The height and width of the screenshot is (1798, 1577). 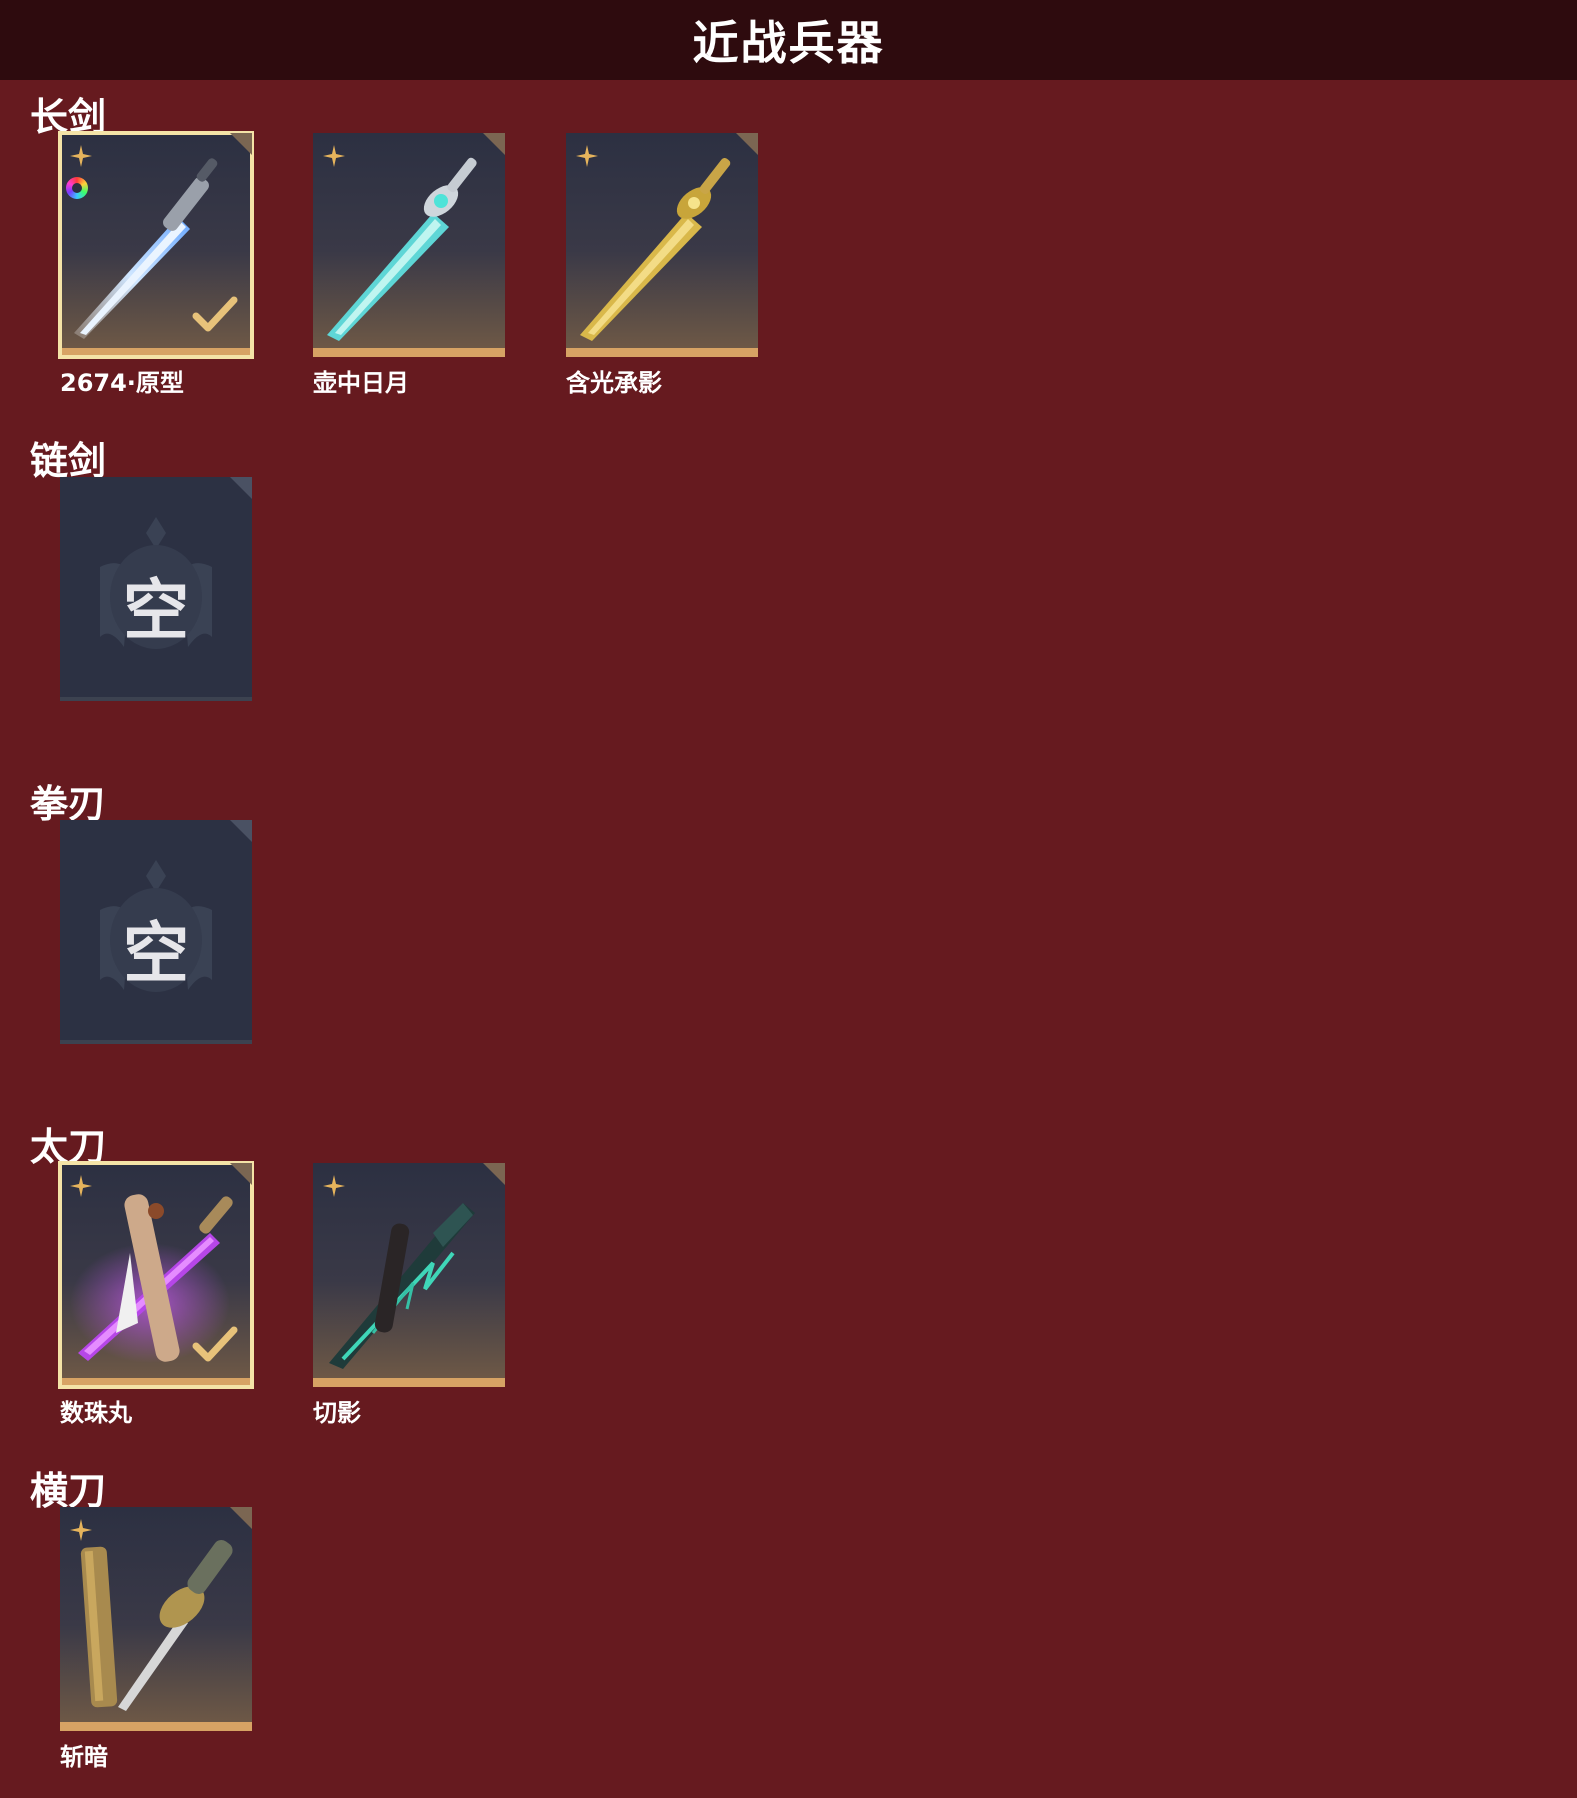 What do you see at coordinates (84, 1757) in the screenshot?
I see `weapon-name: 斩暗` at bounding box center [84, 1757].